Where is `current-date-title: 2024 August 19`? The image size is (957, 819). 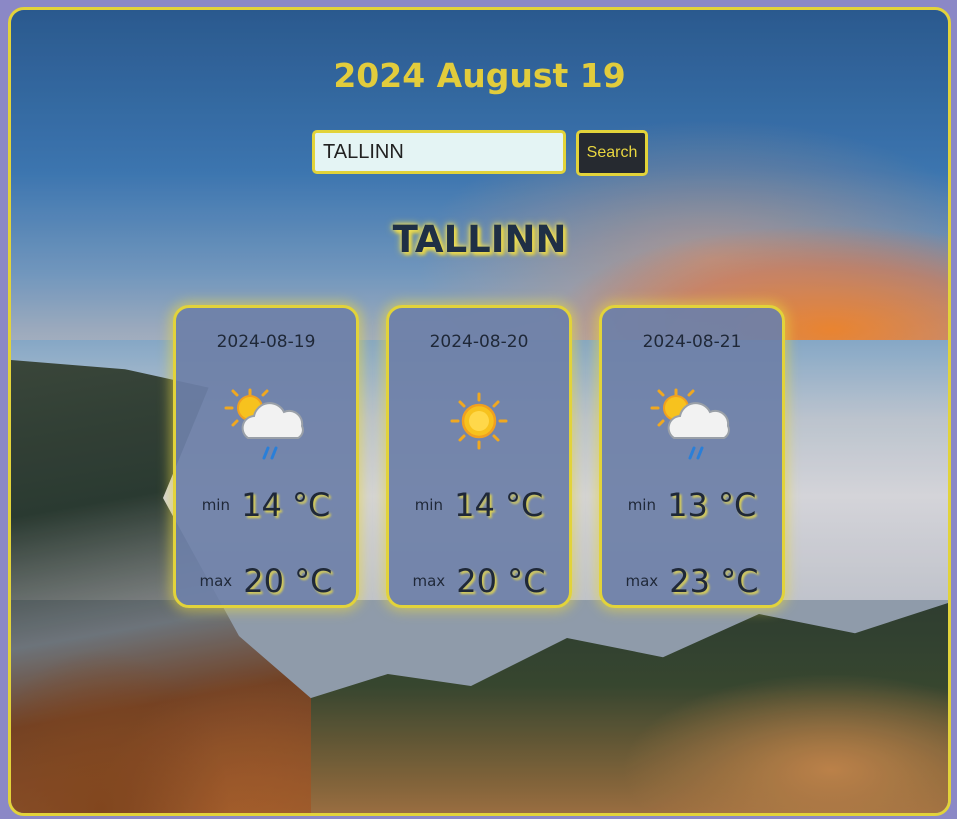 current-date-title: 2024 August 19 is located at coordinates (479, 75).